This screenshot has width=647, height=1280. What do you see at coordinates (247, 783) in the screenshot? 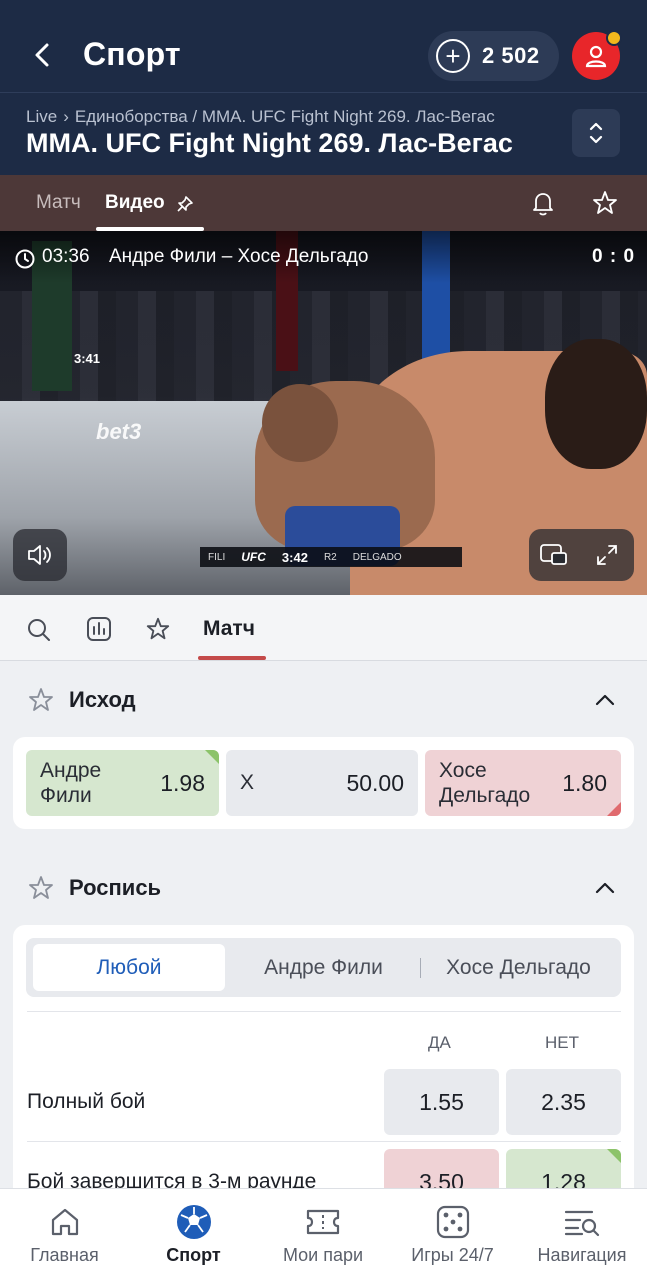
I see `odd-label: X` at bounding box center [247, 783].